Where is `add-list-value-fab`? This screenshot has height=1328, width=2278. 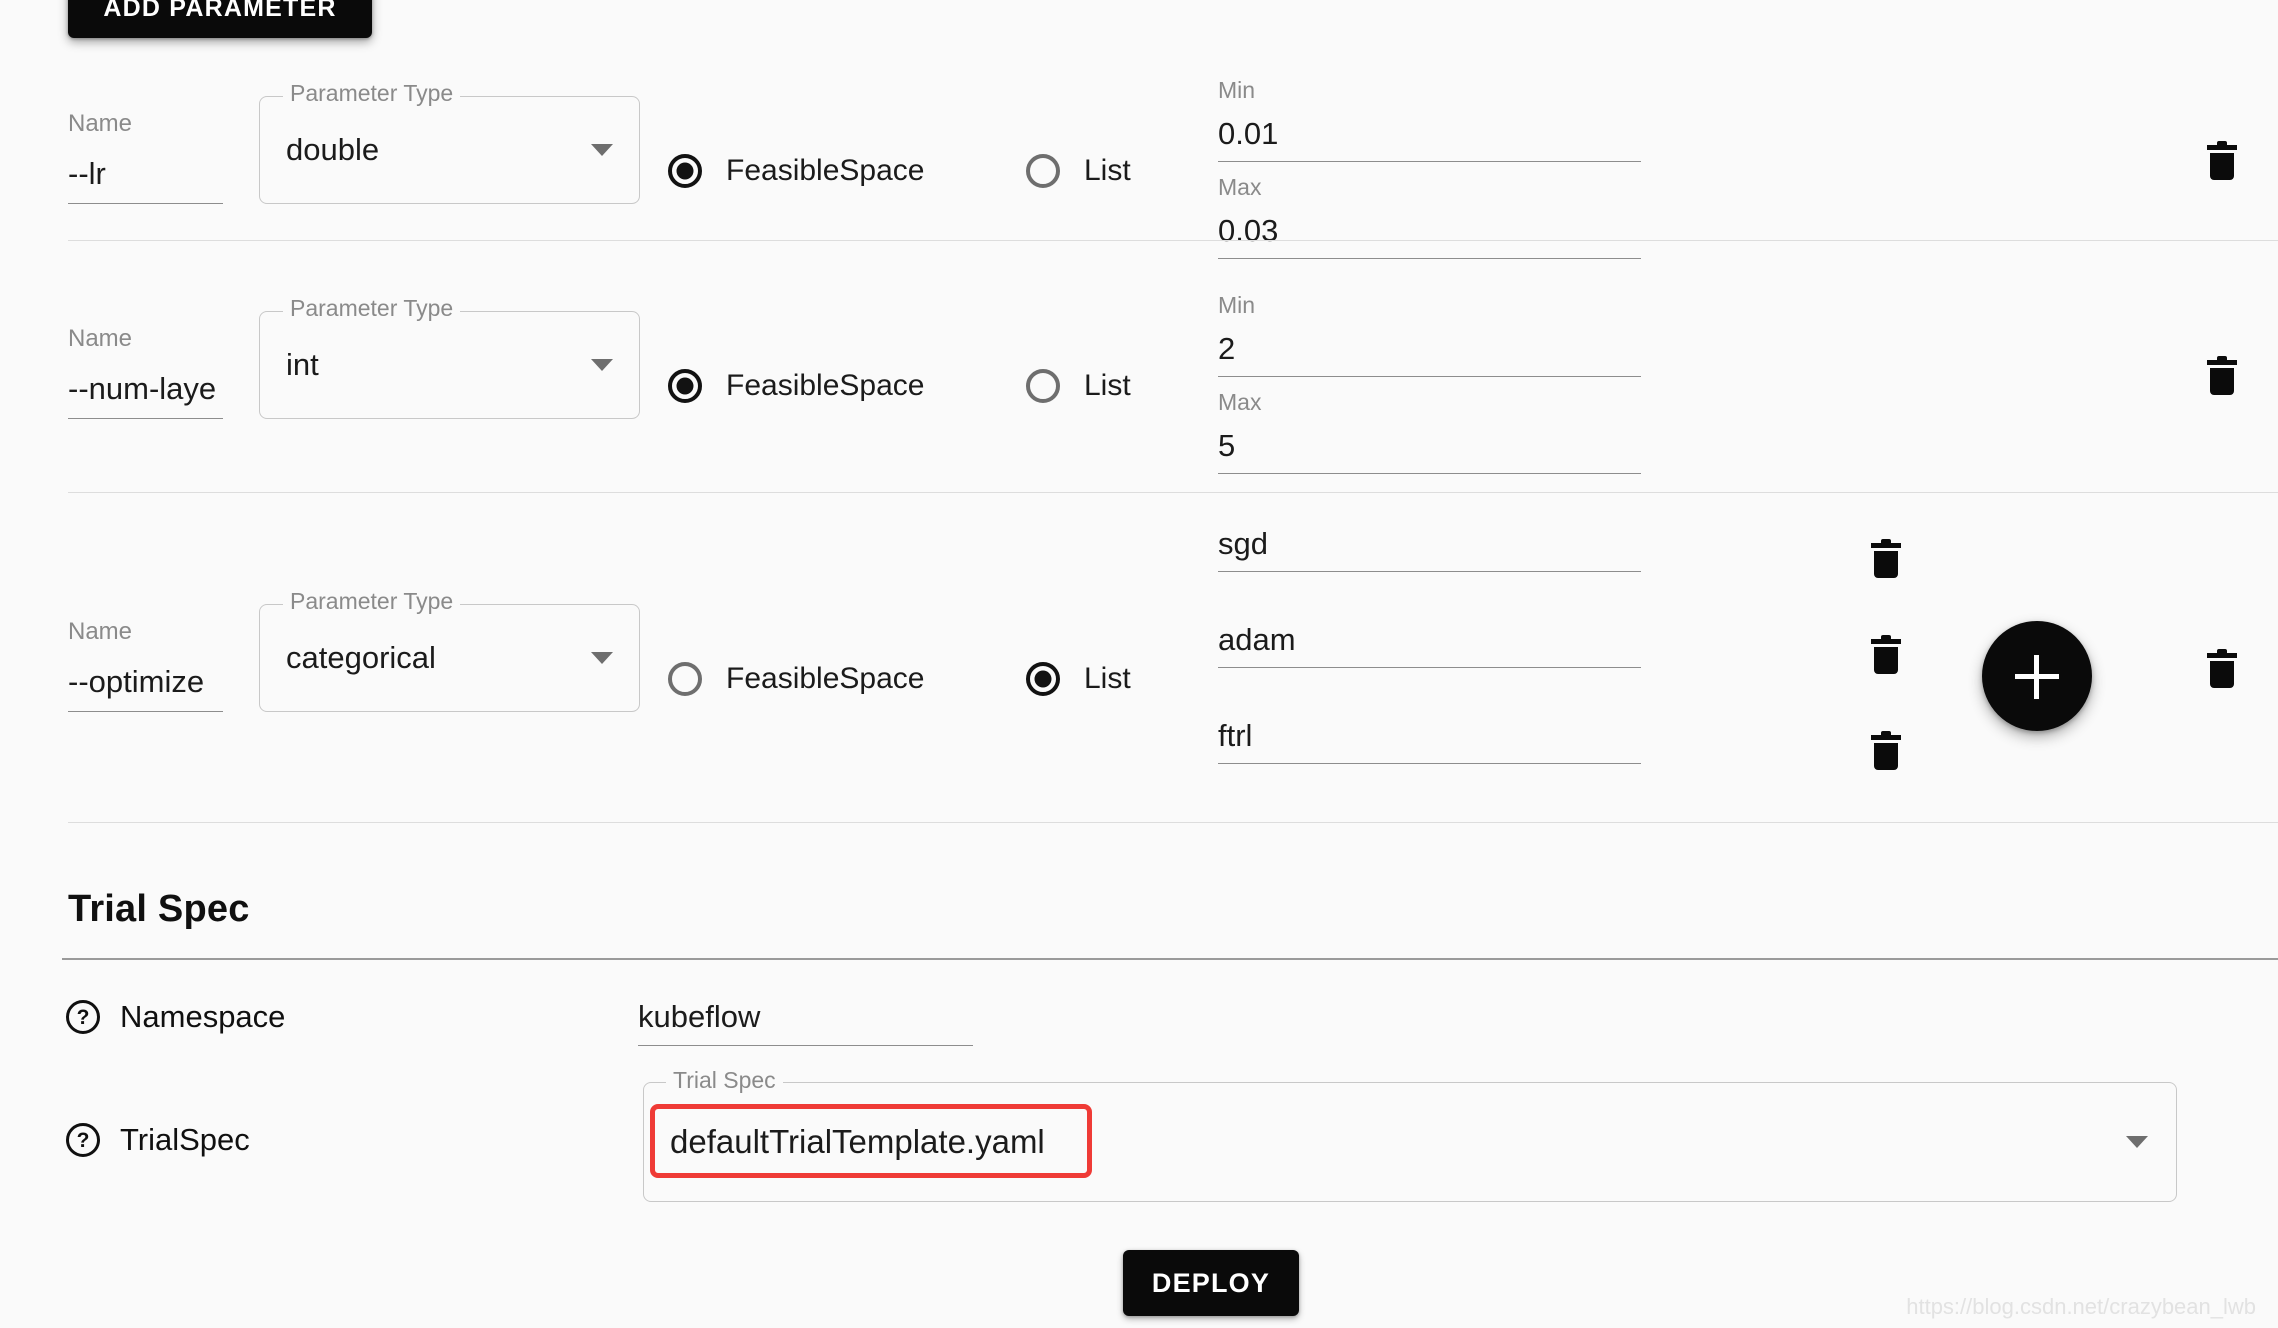
add-list-value-fab is located at coordinates (2037, 676).